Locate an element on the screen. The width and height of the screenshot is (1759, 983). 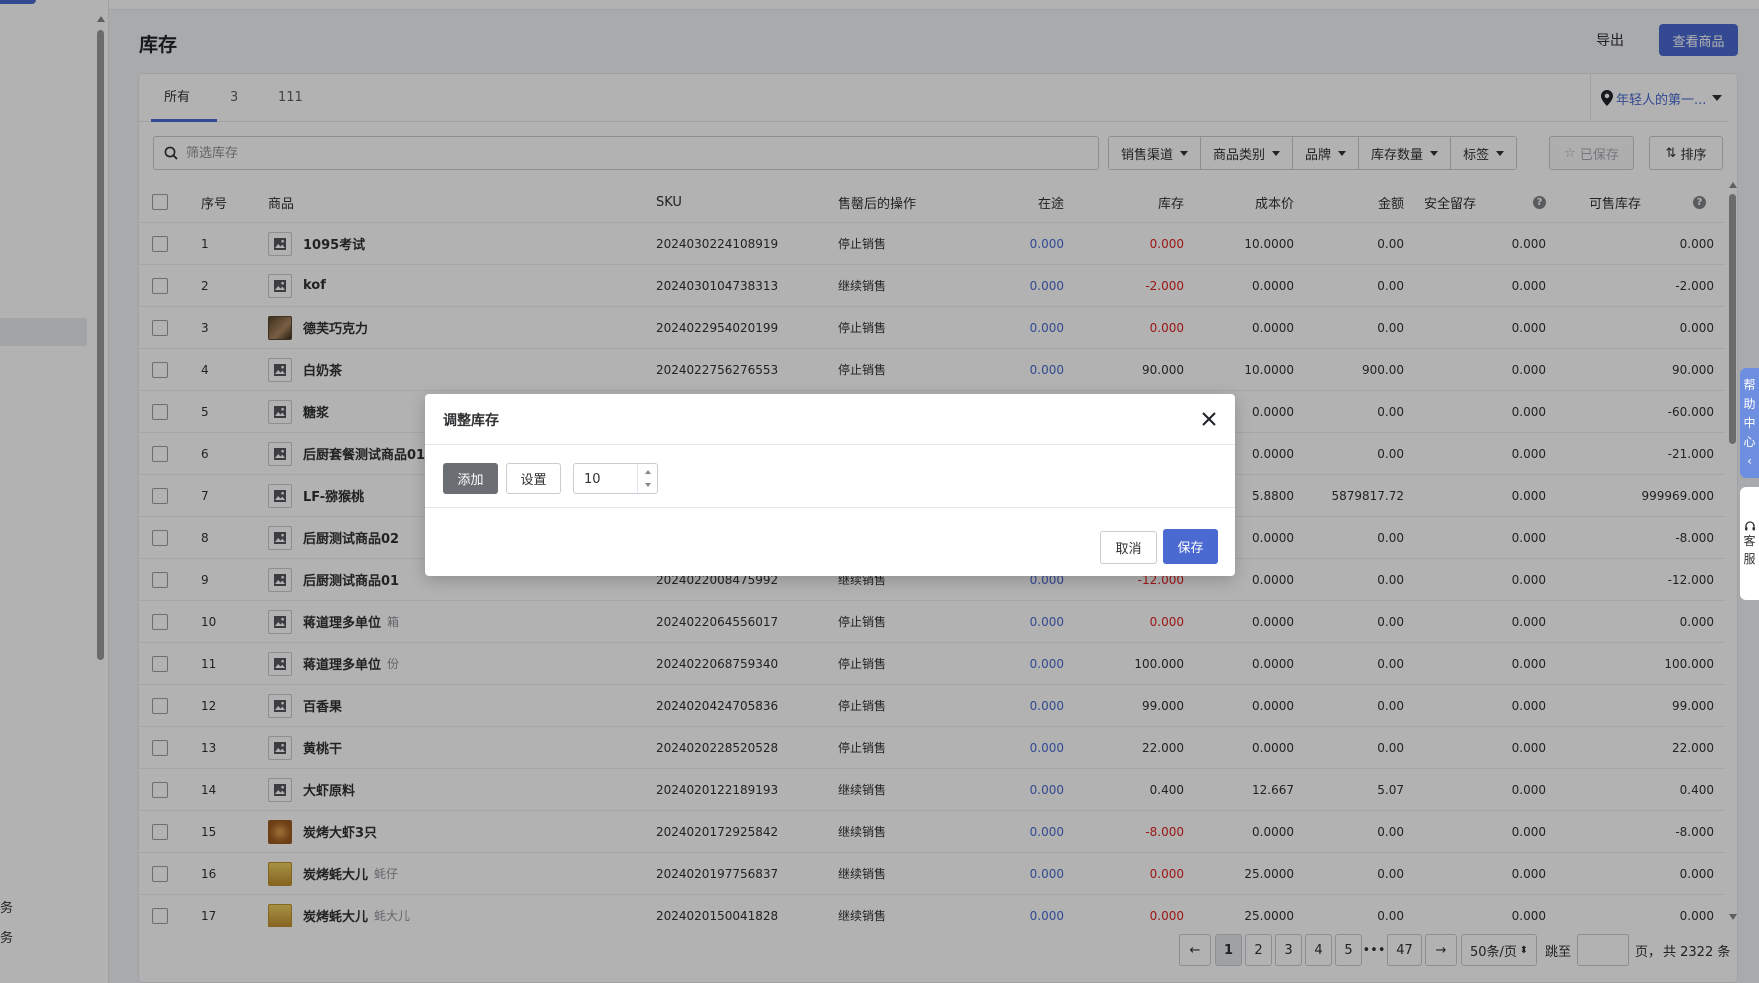
headset-icon is located at coordinates (1749, 525).